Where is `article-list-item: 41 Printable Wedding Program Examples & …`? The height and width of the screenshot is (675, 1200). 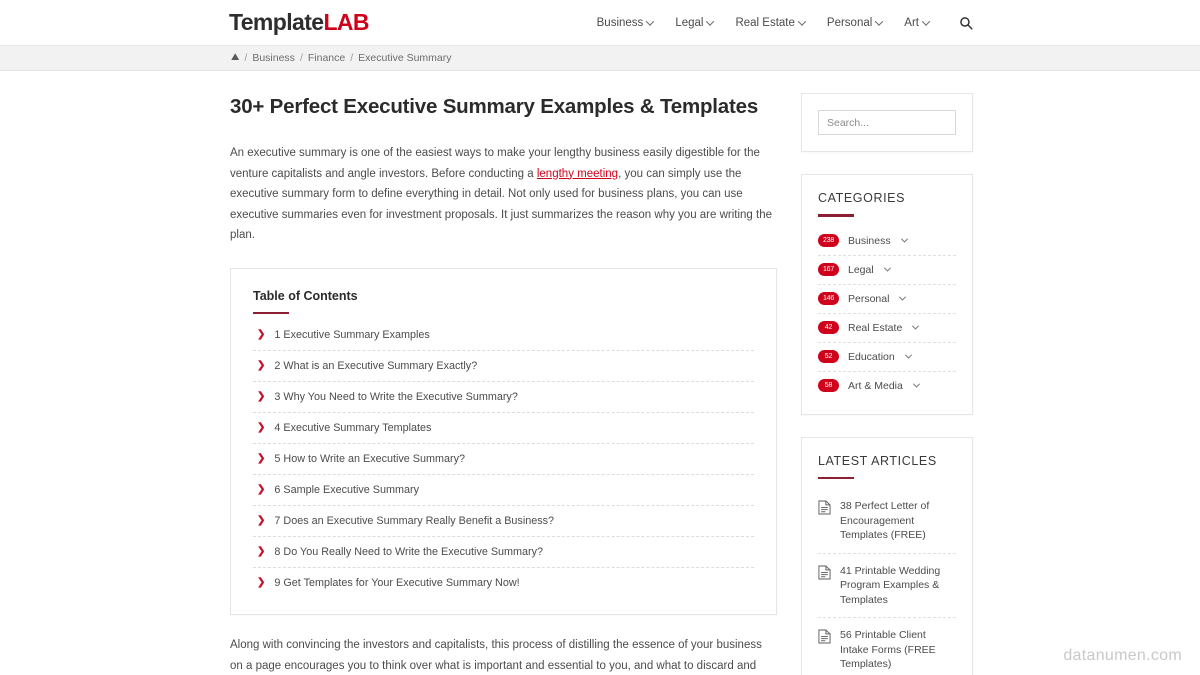 article-list-item: 41 Printable Wedding Program Examples & … is located at coordinates (887, 586).